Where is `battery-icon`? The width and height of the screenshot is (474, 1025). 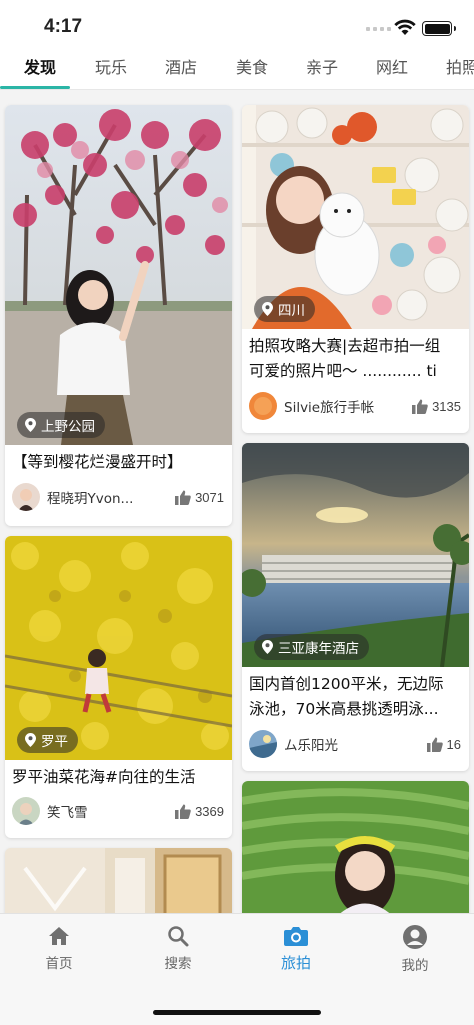 battery-icon is located at coordinates (439, 28).